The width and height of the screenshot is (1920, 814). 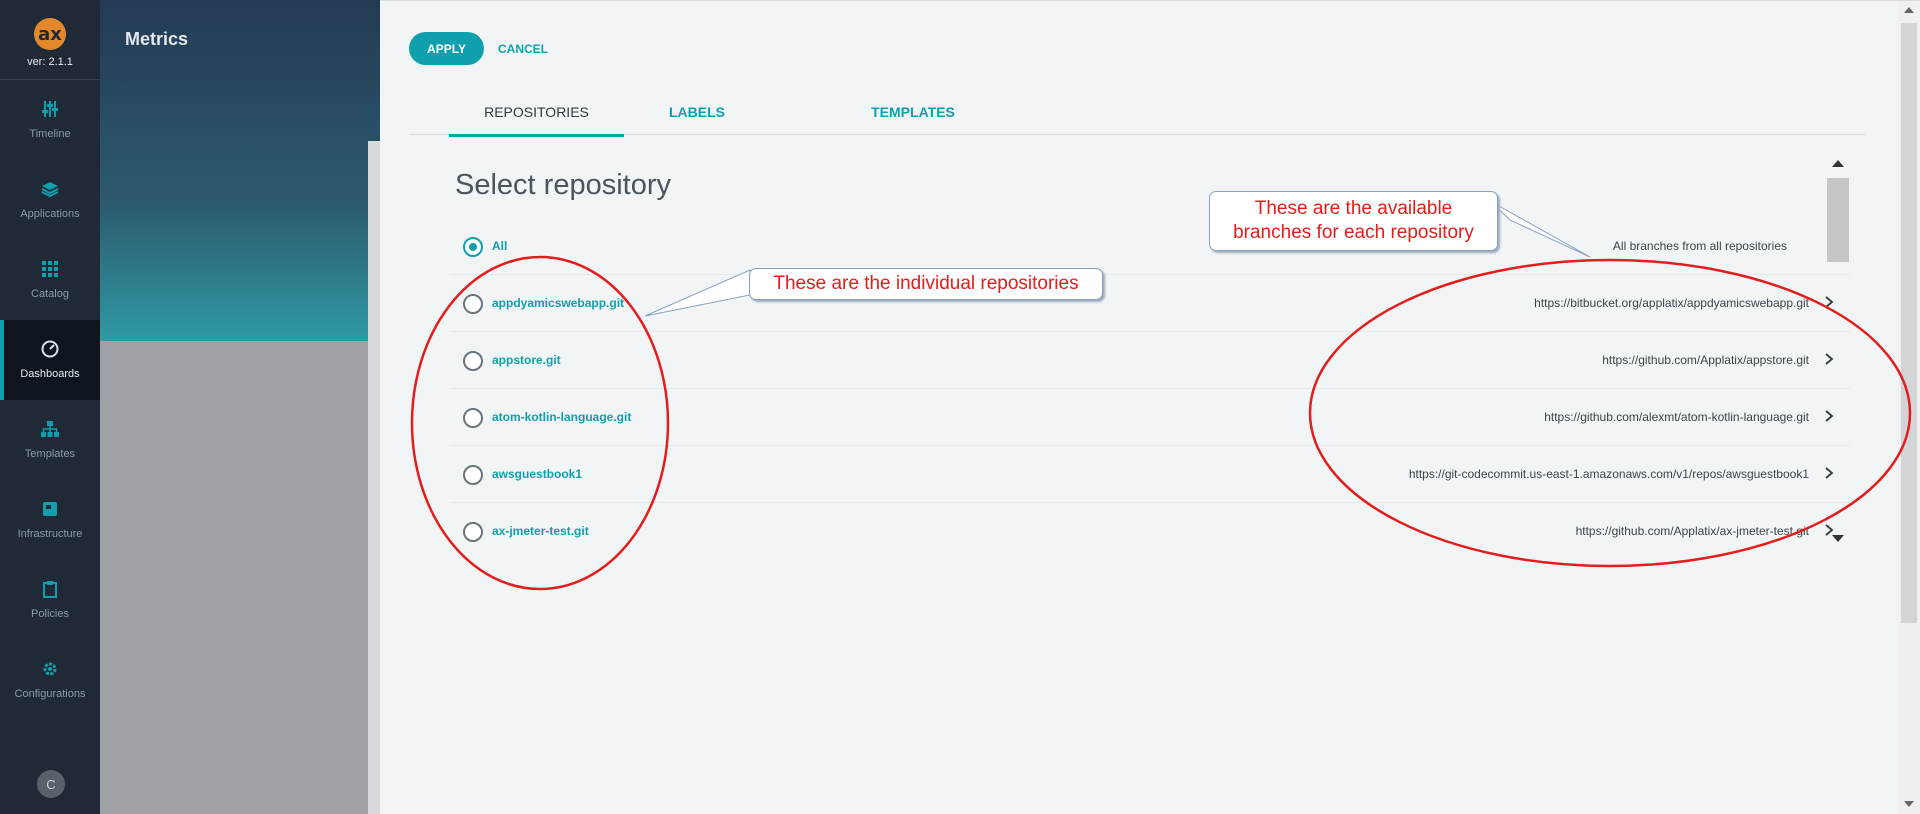 What do you see at coordinates (50, 600) in the screenshot?
I see `nav-item-policies: Policies` at bounding box center [50, 600].